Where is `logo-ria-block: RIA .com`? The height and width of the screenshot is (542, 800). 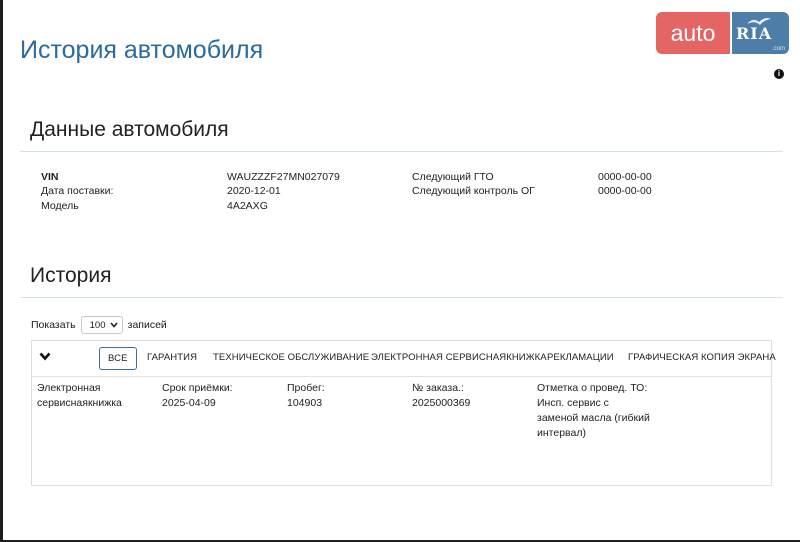
logo-ria-block: RIA .com is located at coordinates (760, 33).